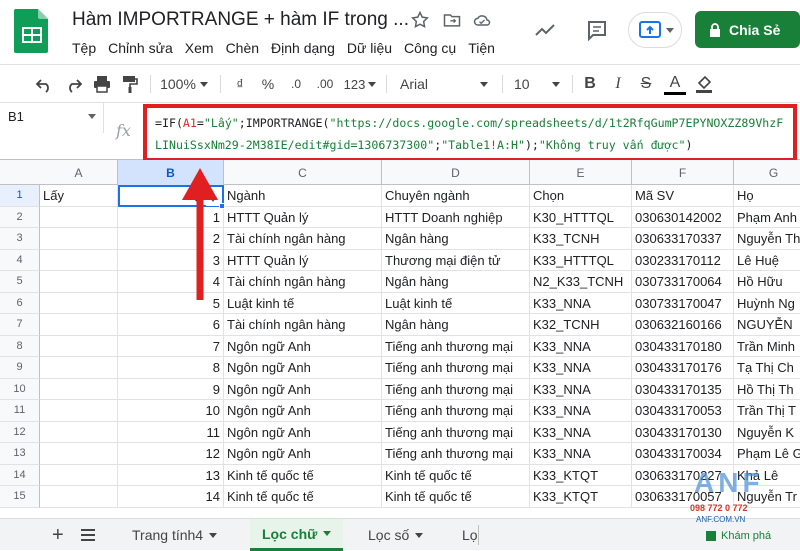 The height and width of the screenshot is (551, 800). Describe the element at coordinates (683, 325) in the screenshot. I see `cell-col-f: 030632160166` at that location.